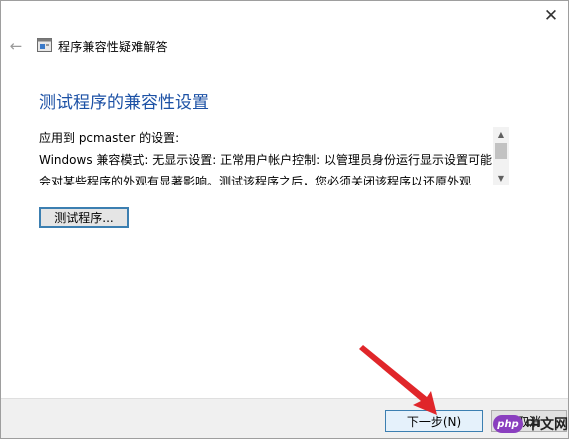 This screenshot has width=569, height=439. I want to click on close-icon: ✕, so click(551, 15).